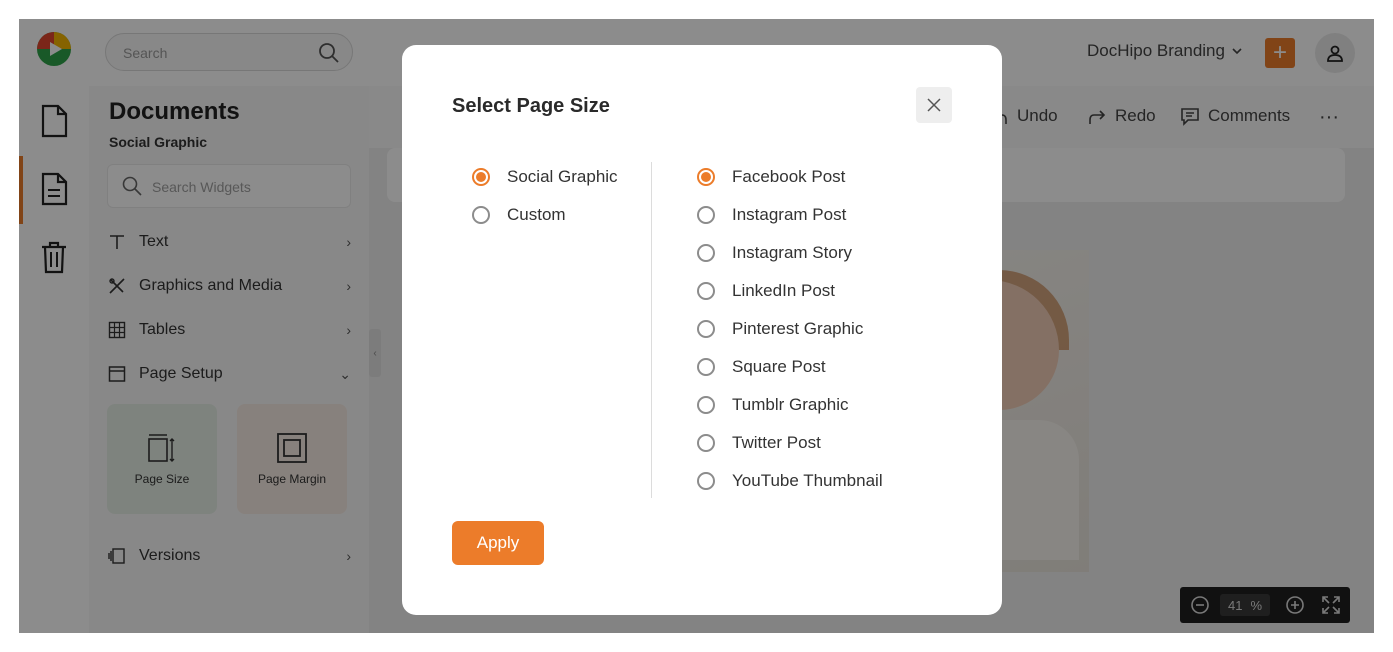 Image resolution: width=1393 pixels, height=652 pixels. Describe the element at coordinates (789, 176) in the screenshot. I see `option-label: Facebook Post` at that location.